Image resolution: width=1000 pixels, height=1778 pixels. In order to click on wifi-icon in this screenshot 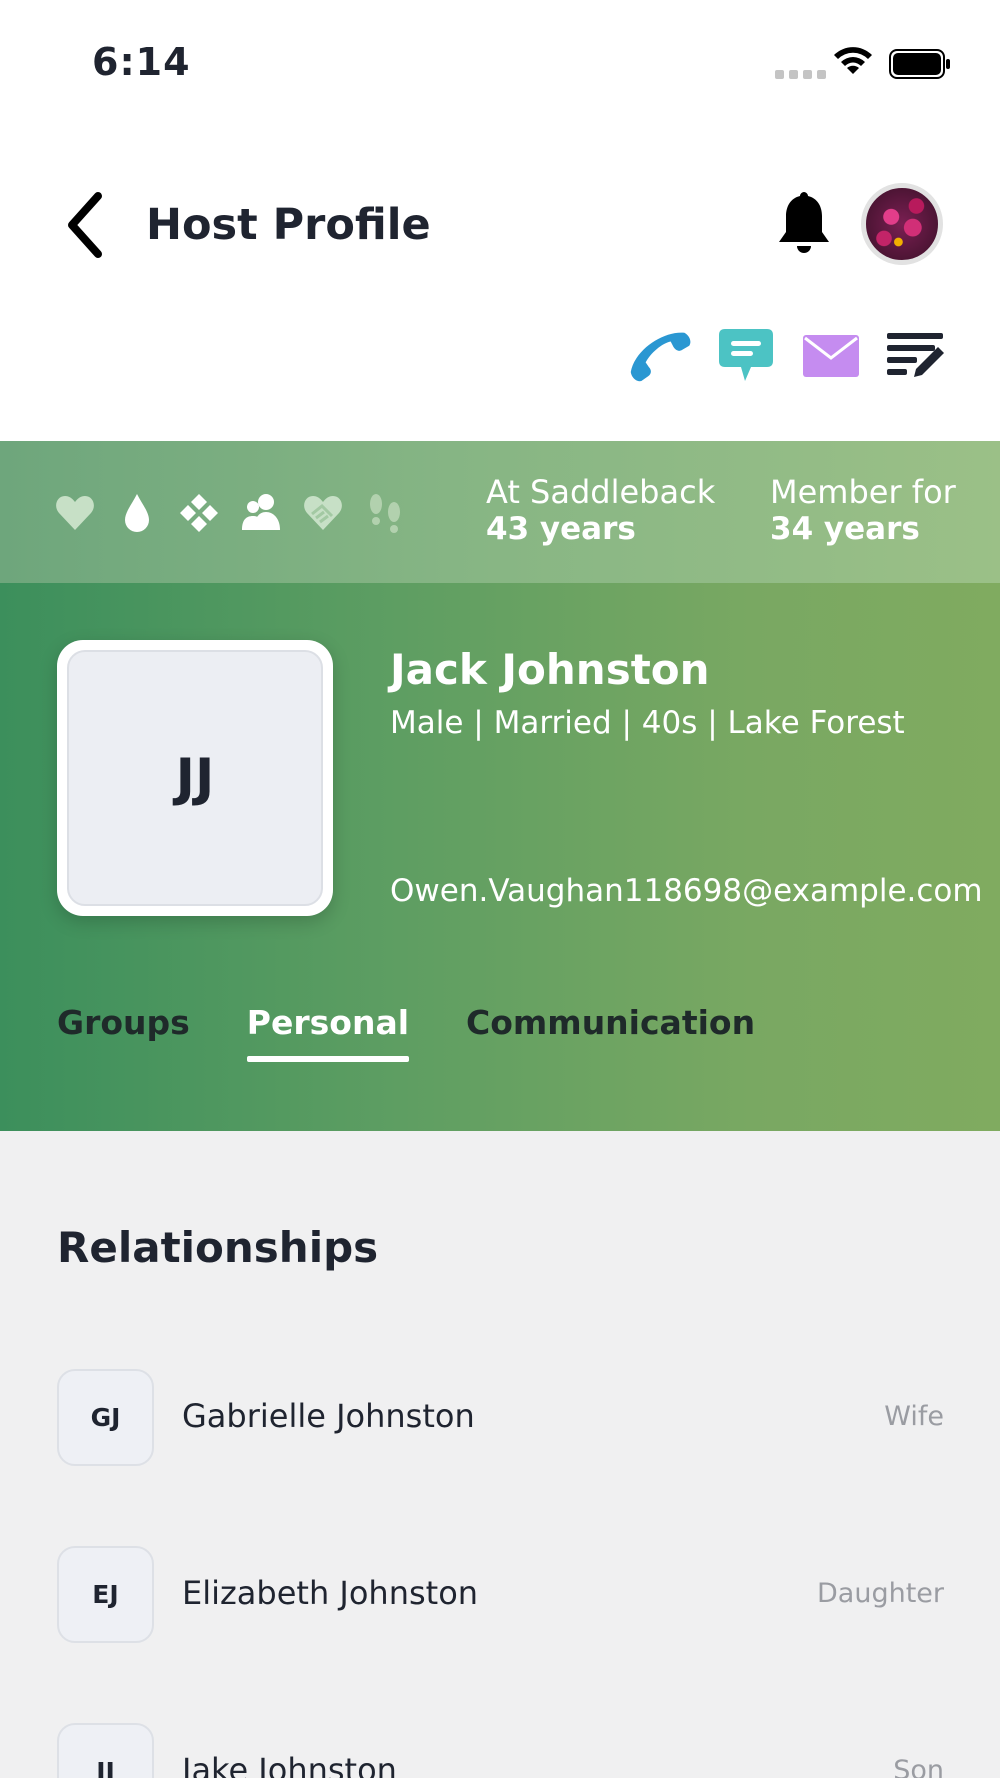, I will do `click(853, 60)`.